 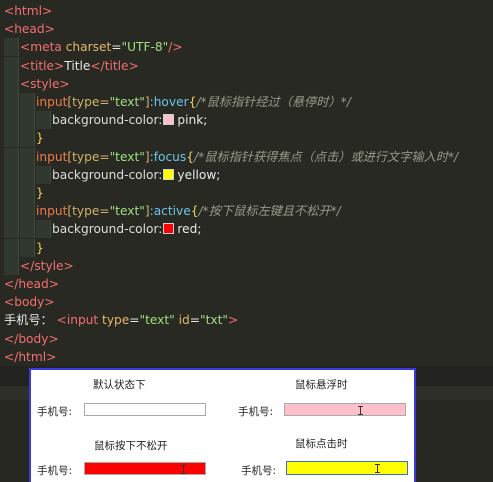 What do you see at coordinates (189, 229) in the screenshot?
I see `code-token: red;` at bounding box center [189, 229].